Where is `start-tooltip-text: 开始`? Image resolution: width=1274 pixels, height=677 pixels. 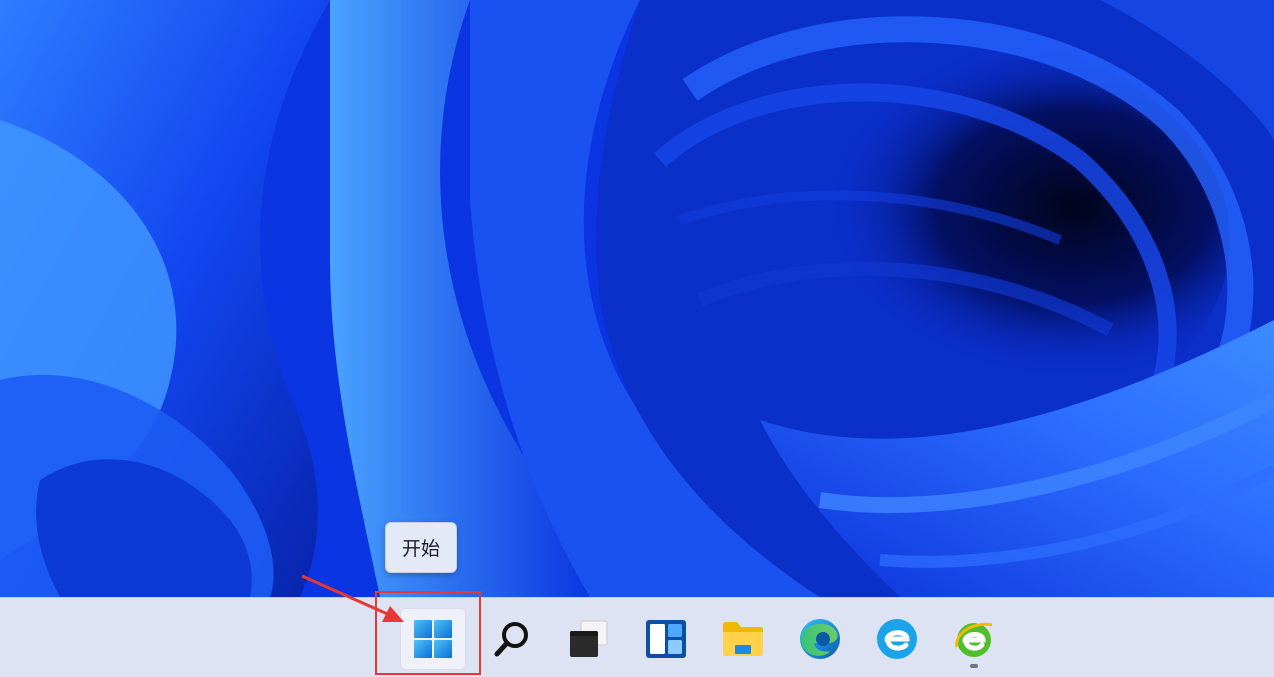
start-tooltip-text: 开始 is located at coordinates (420, 549).